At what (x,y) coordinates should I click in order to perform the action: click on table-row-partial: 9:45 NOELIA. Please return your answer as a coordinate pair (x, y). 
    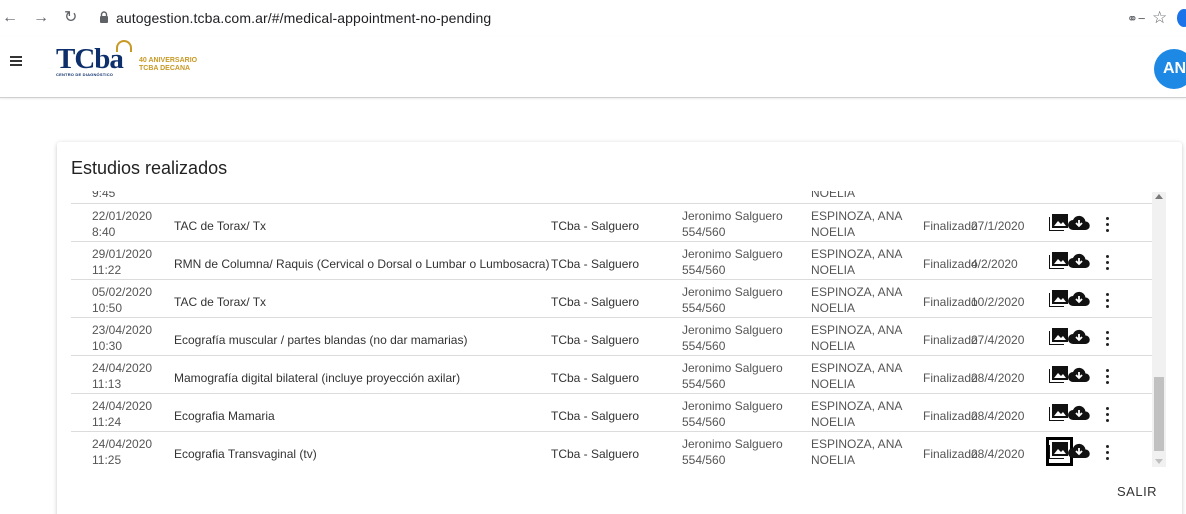
    Looking at the image, I should click on (613, 197).